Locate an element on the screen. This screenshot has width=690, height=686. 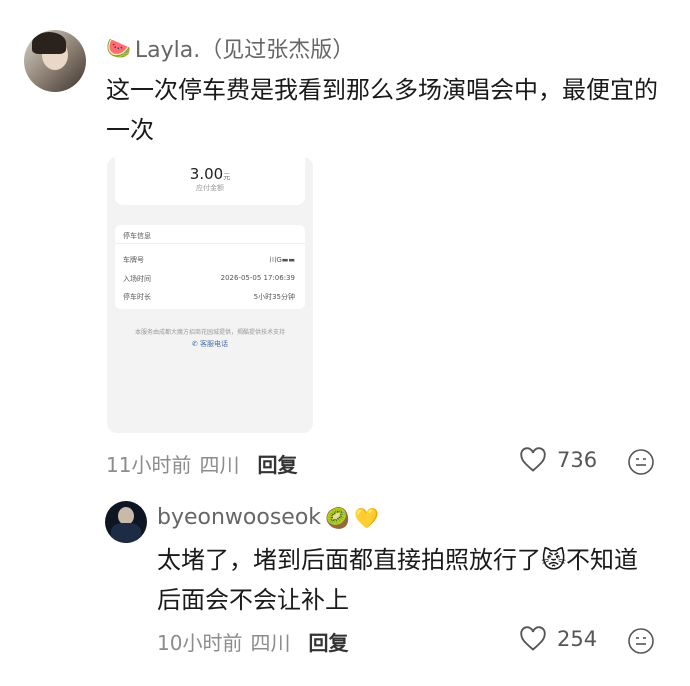
info-row: 入场时间 2026-05-05 17:06:39 is located at coordinates (209, 279).